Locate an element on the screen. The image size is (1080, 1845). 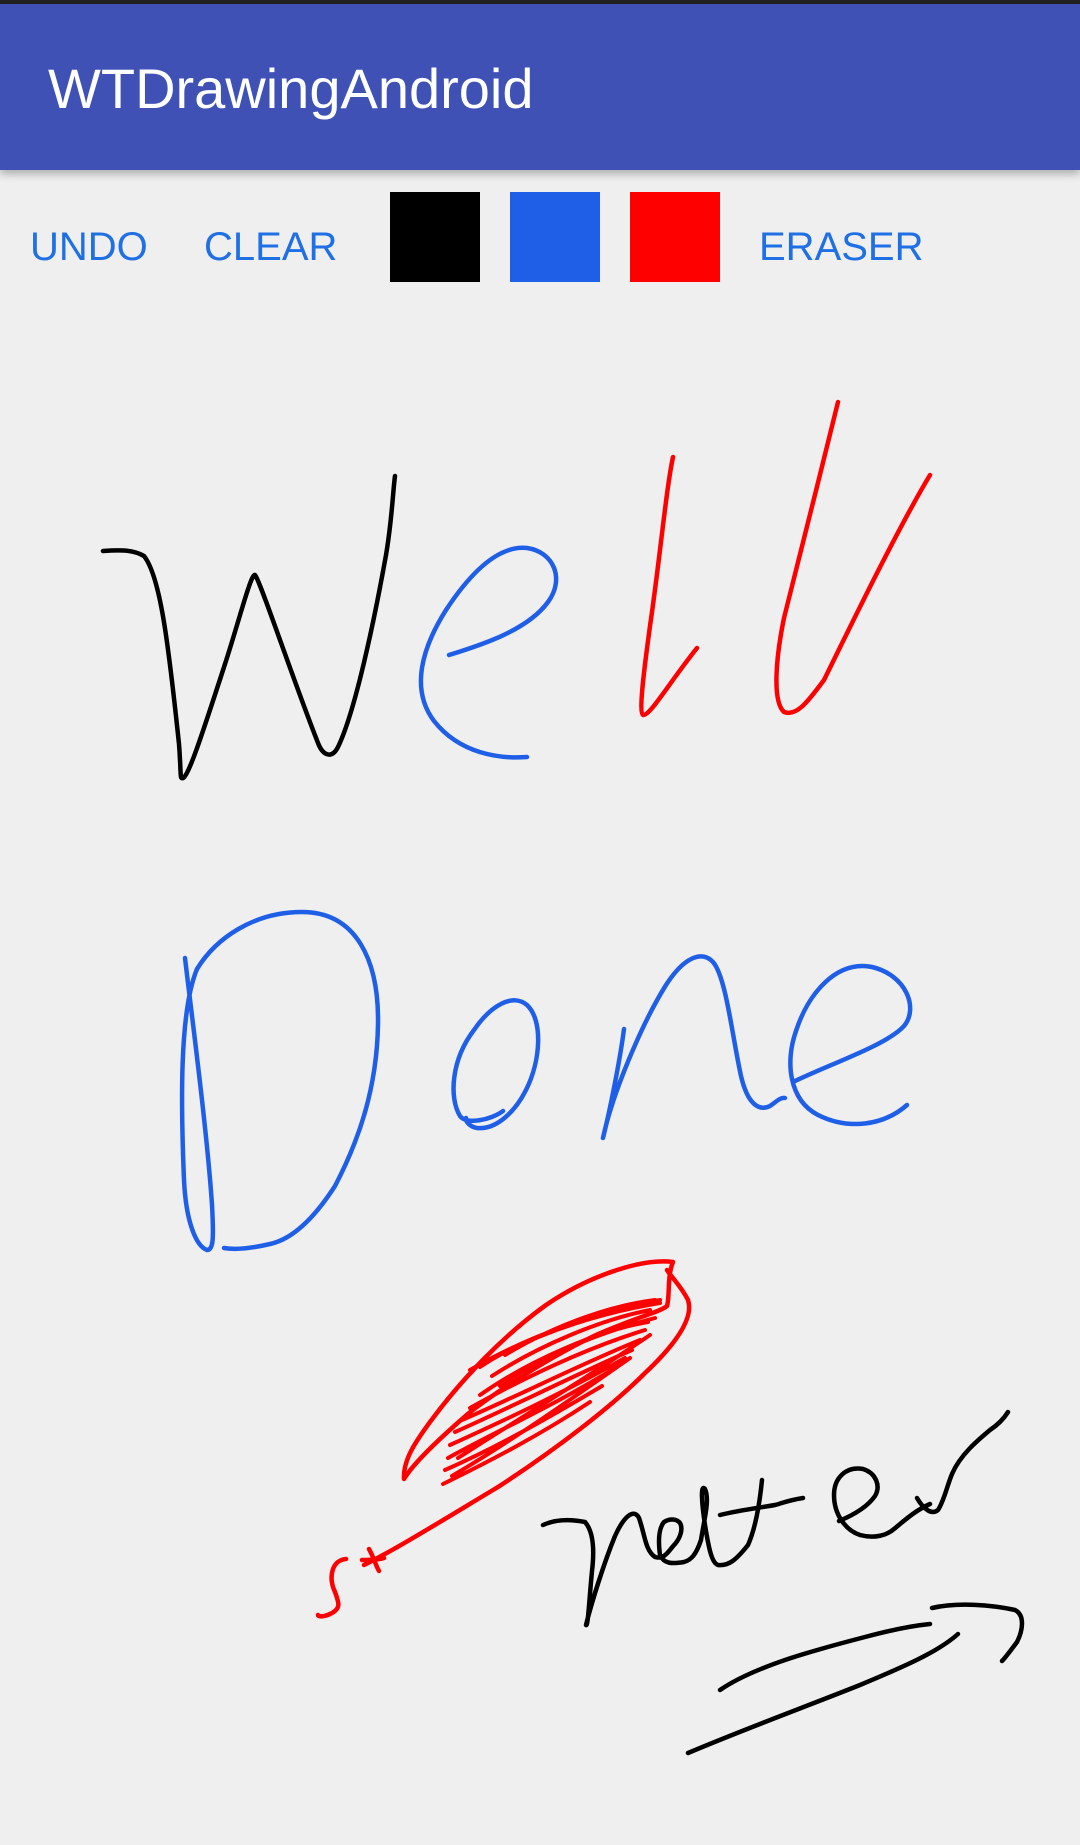
app-title: WTDrawingAndroid is located at coordinates (291, 88).